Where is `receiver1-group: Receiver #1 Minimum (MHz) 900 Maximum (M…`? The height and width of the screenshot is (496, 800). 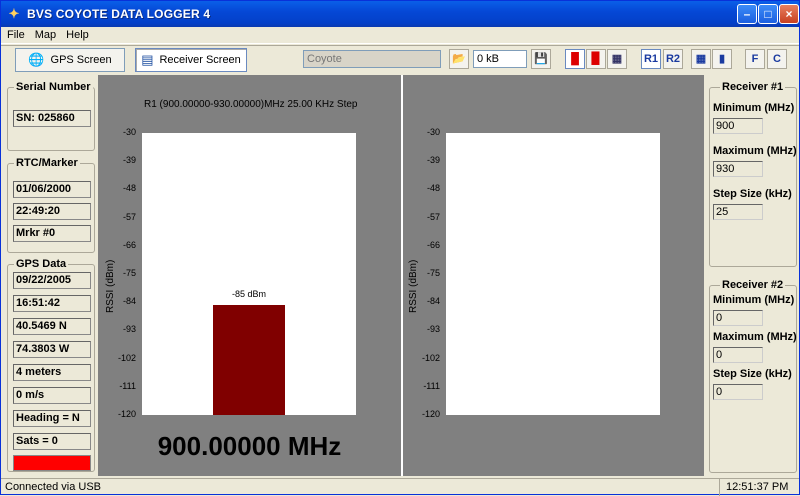
receiver1-group: Receiver #1 Minimum (MHz) 900 Maximum (M… is located at coordinates (753, 174).